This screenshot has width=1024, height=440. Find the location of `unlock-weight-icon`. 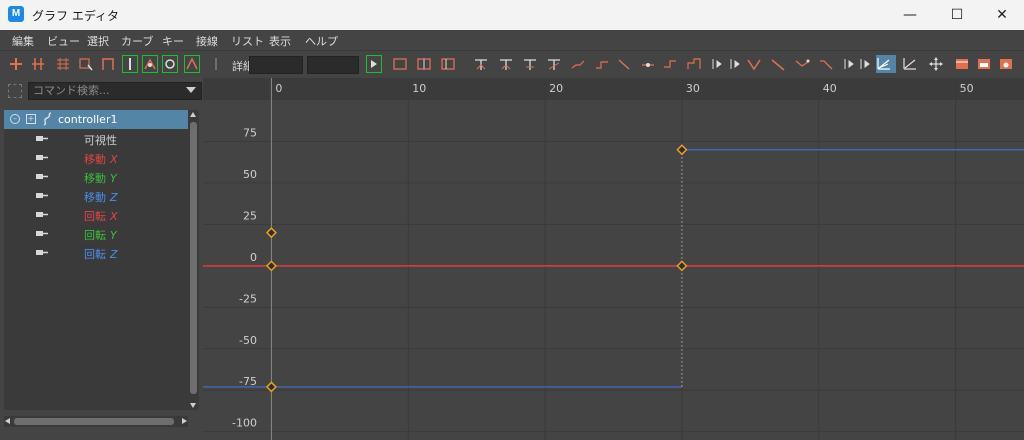

unlock-weight-icon is located at coordinates (734, 64).